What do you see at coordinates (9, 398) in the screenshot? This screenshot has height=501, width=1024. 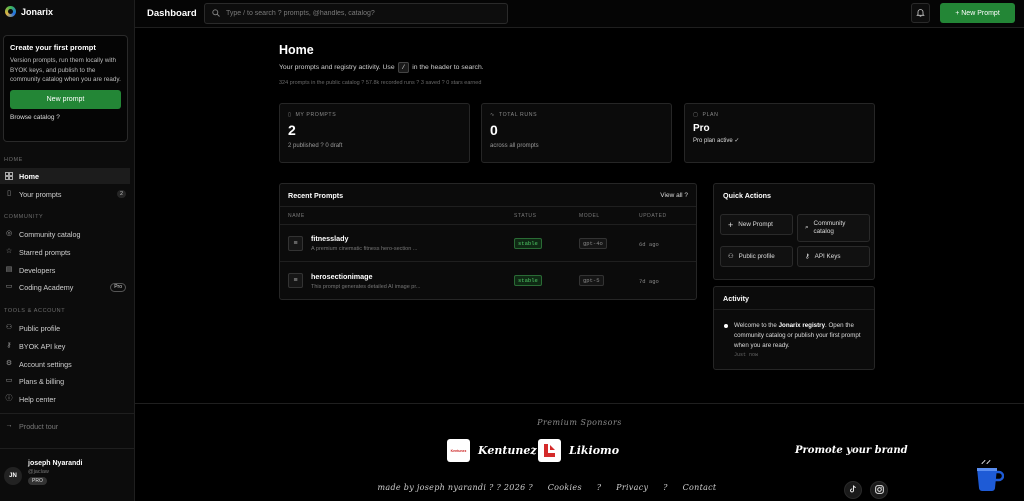 I see `help-icon: ⓘ` at bounding box center [9, 398].